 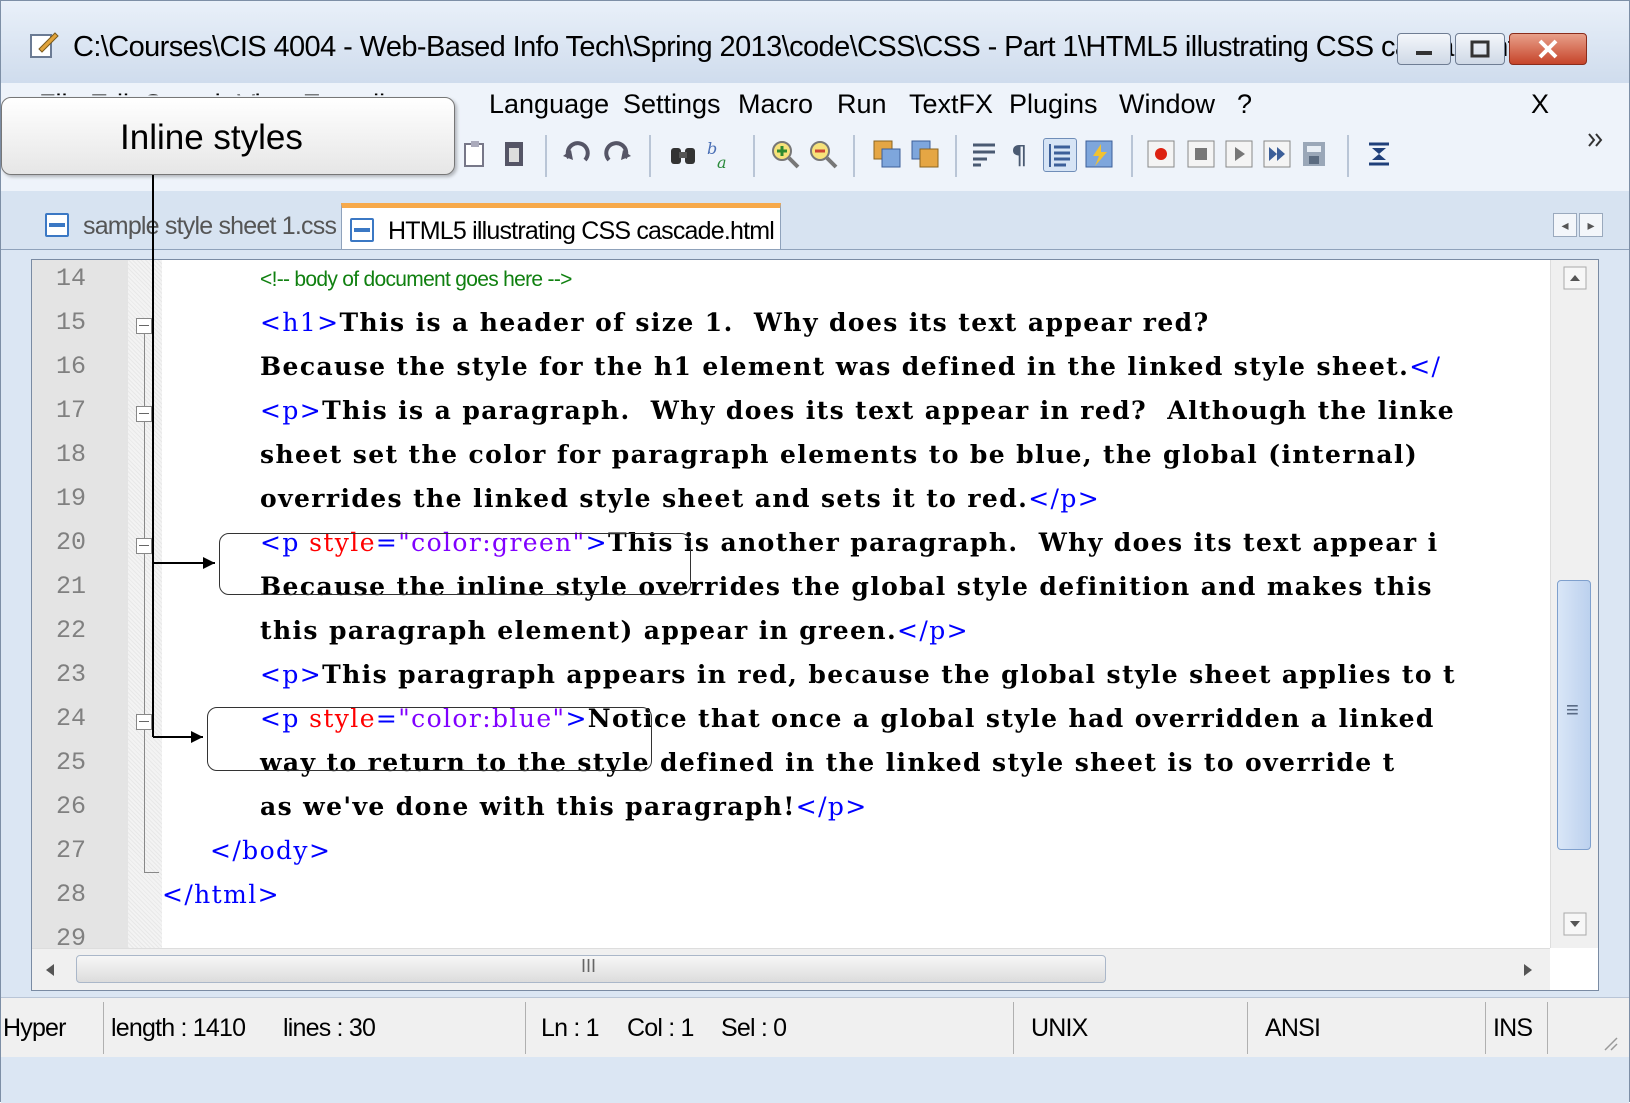 What do you see at coordinates (71, 630) in the screenshot?
I see `line-number: 22` at bounding box center [71, 630].